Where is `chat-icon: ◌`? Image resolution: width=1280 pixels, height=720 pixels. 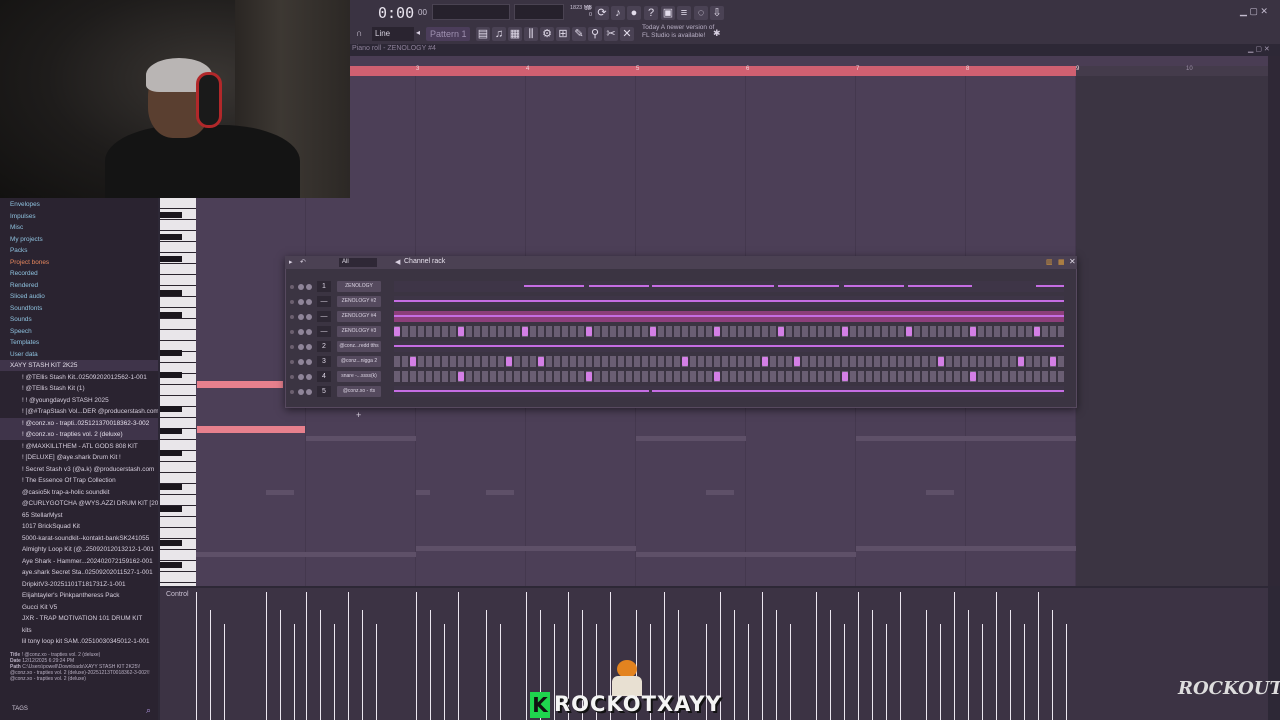 chat-icon: ◌ is located at coordinates (701, 13).